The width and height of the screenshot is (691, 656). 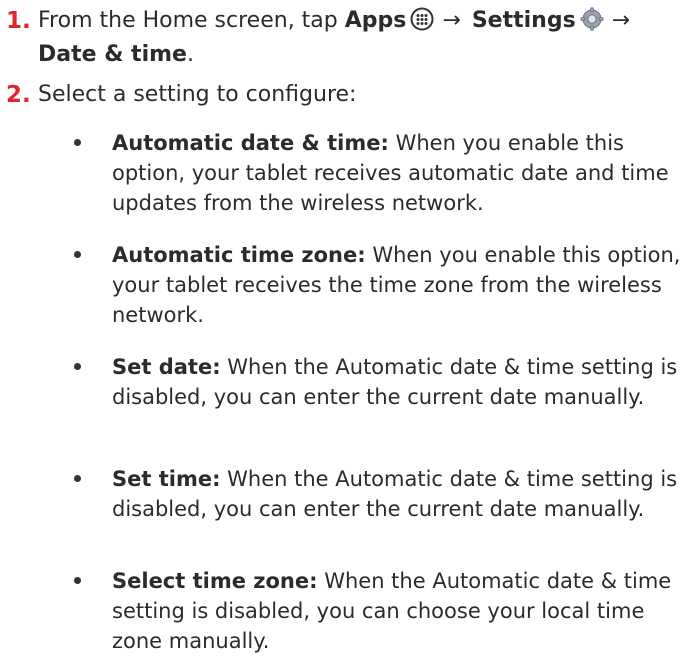 I want to click on bullet-label: Automatic time zone:, so click(x=239, y=255).